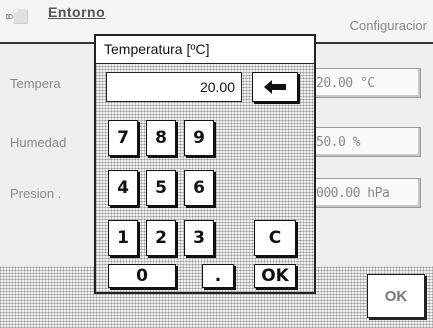  What do you see at coordinates (161, 138) in the screenshot?
I see `key-8: 8` at bounding box center [161, 138].